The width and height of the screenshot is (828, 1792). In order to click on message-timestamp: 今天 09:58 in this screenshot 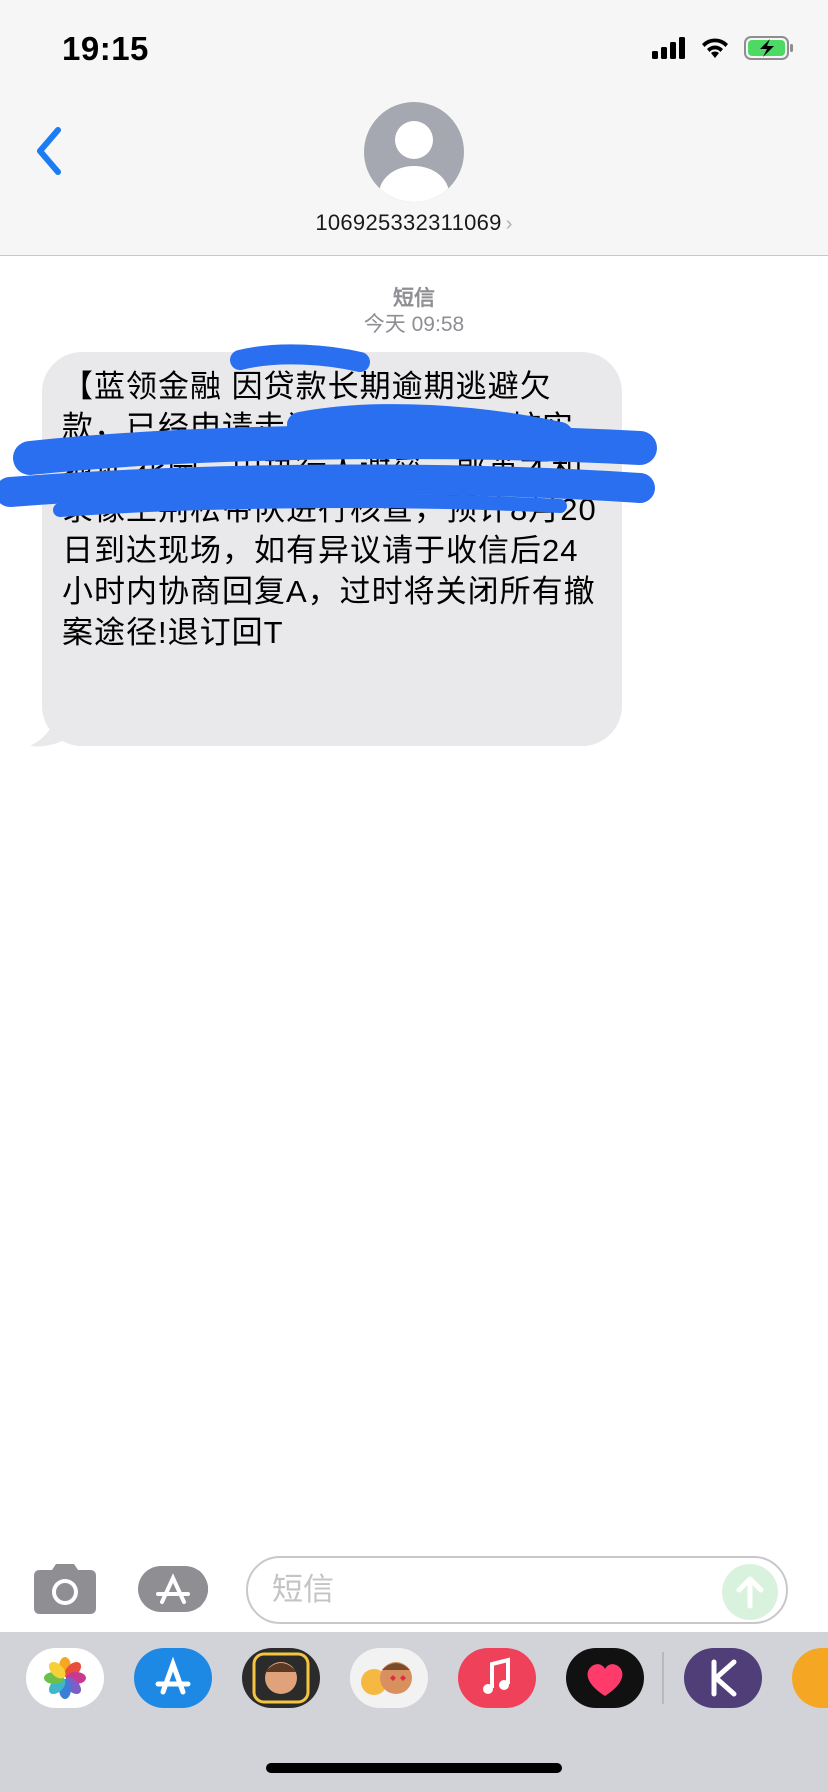, I will do `click(414, 324)`.